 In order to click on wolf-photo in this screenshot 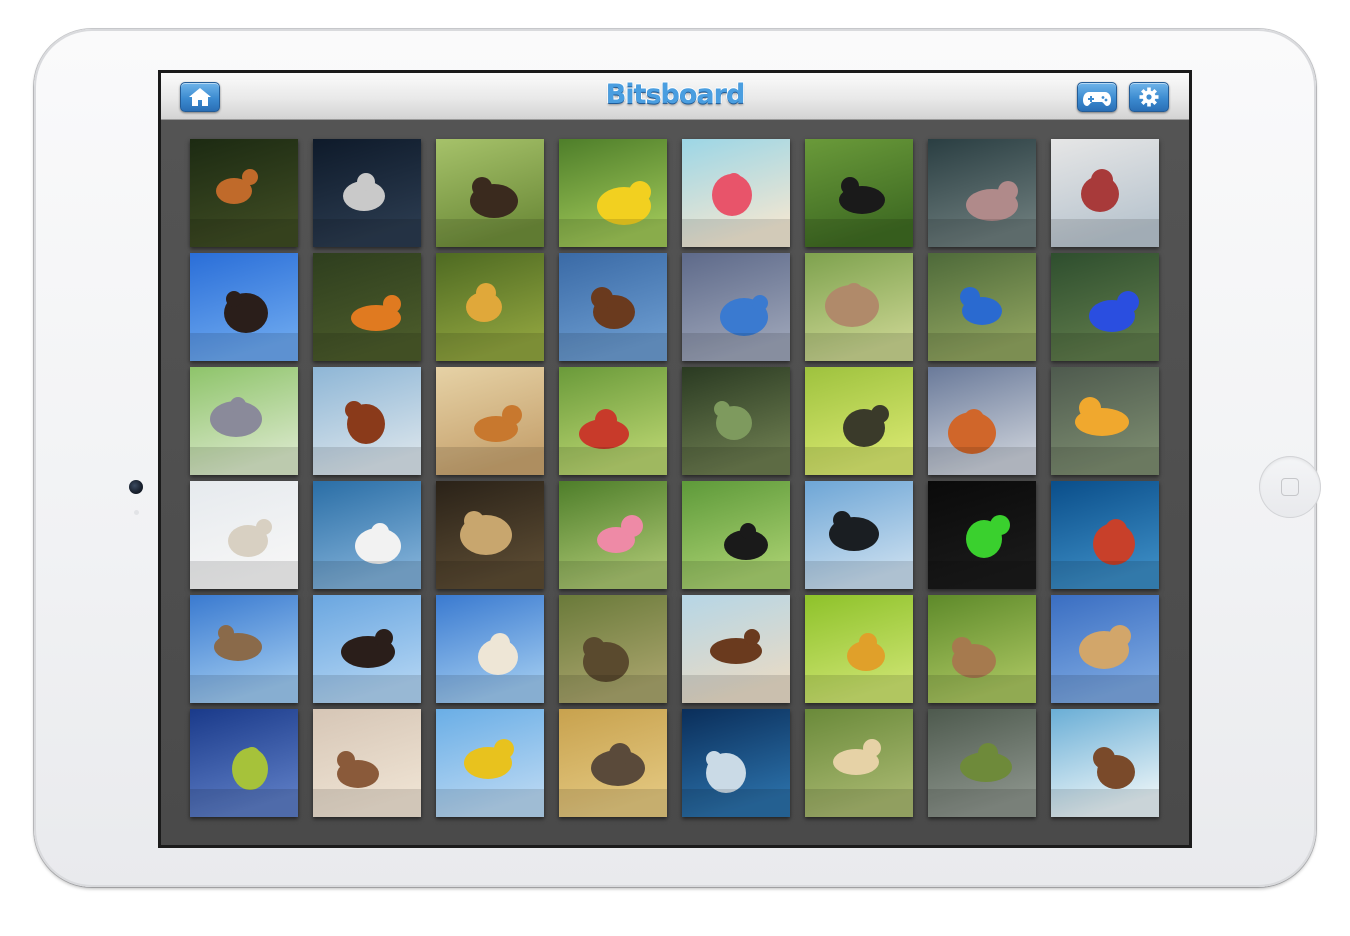, I will do `click(244, 535)`.